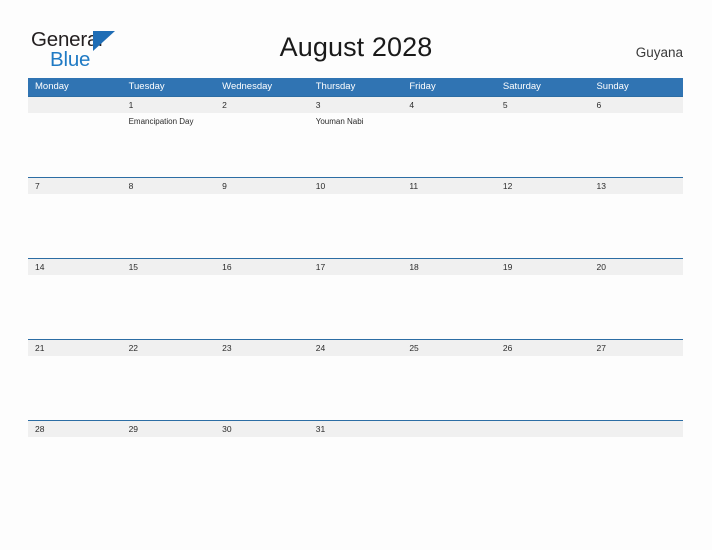 The width and height of the screenshot is (712, 550). What do you see at coordinates (169, 348) in the screenshot?
I see `date-number: 22` at bounding box center [169, 348].